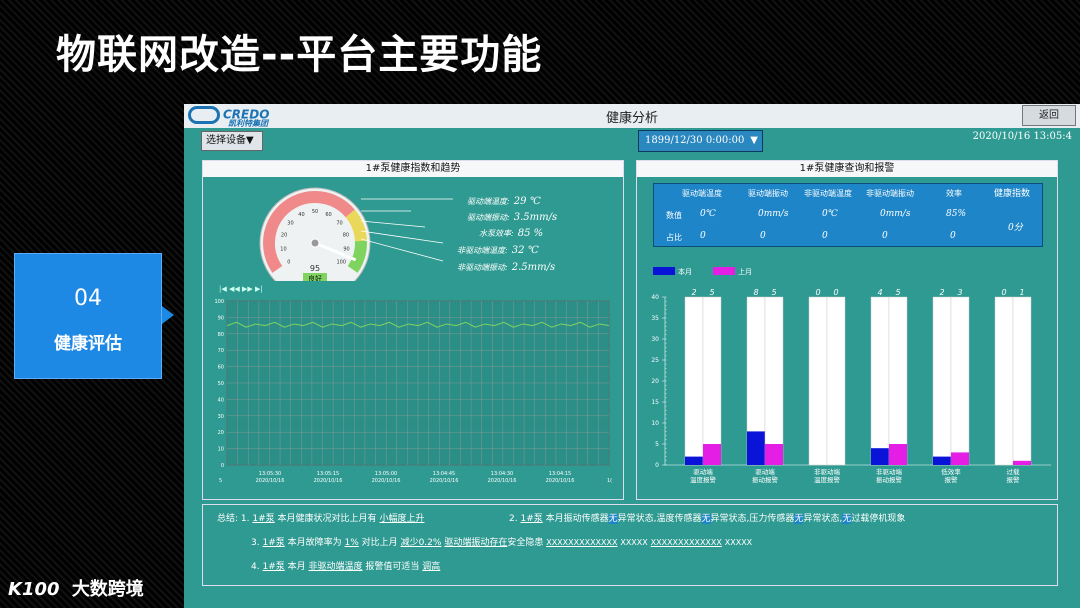  What do you see at coordinates (655, 402) in the screenshot?
I see `bar-y-tick: 15` at bounding box center [655, 402].